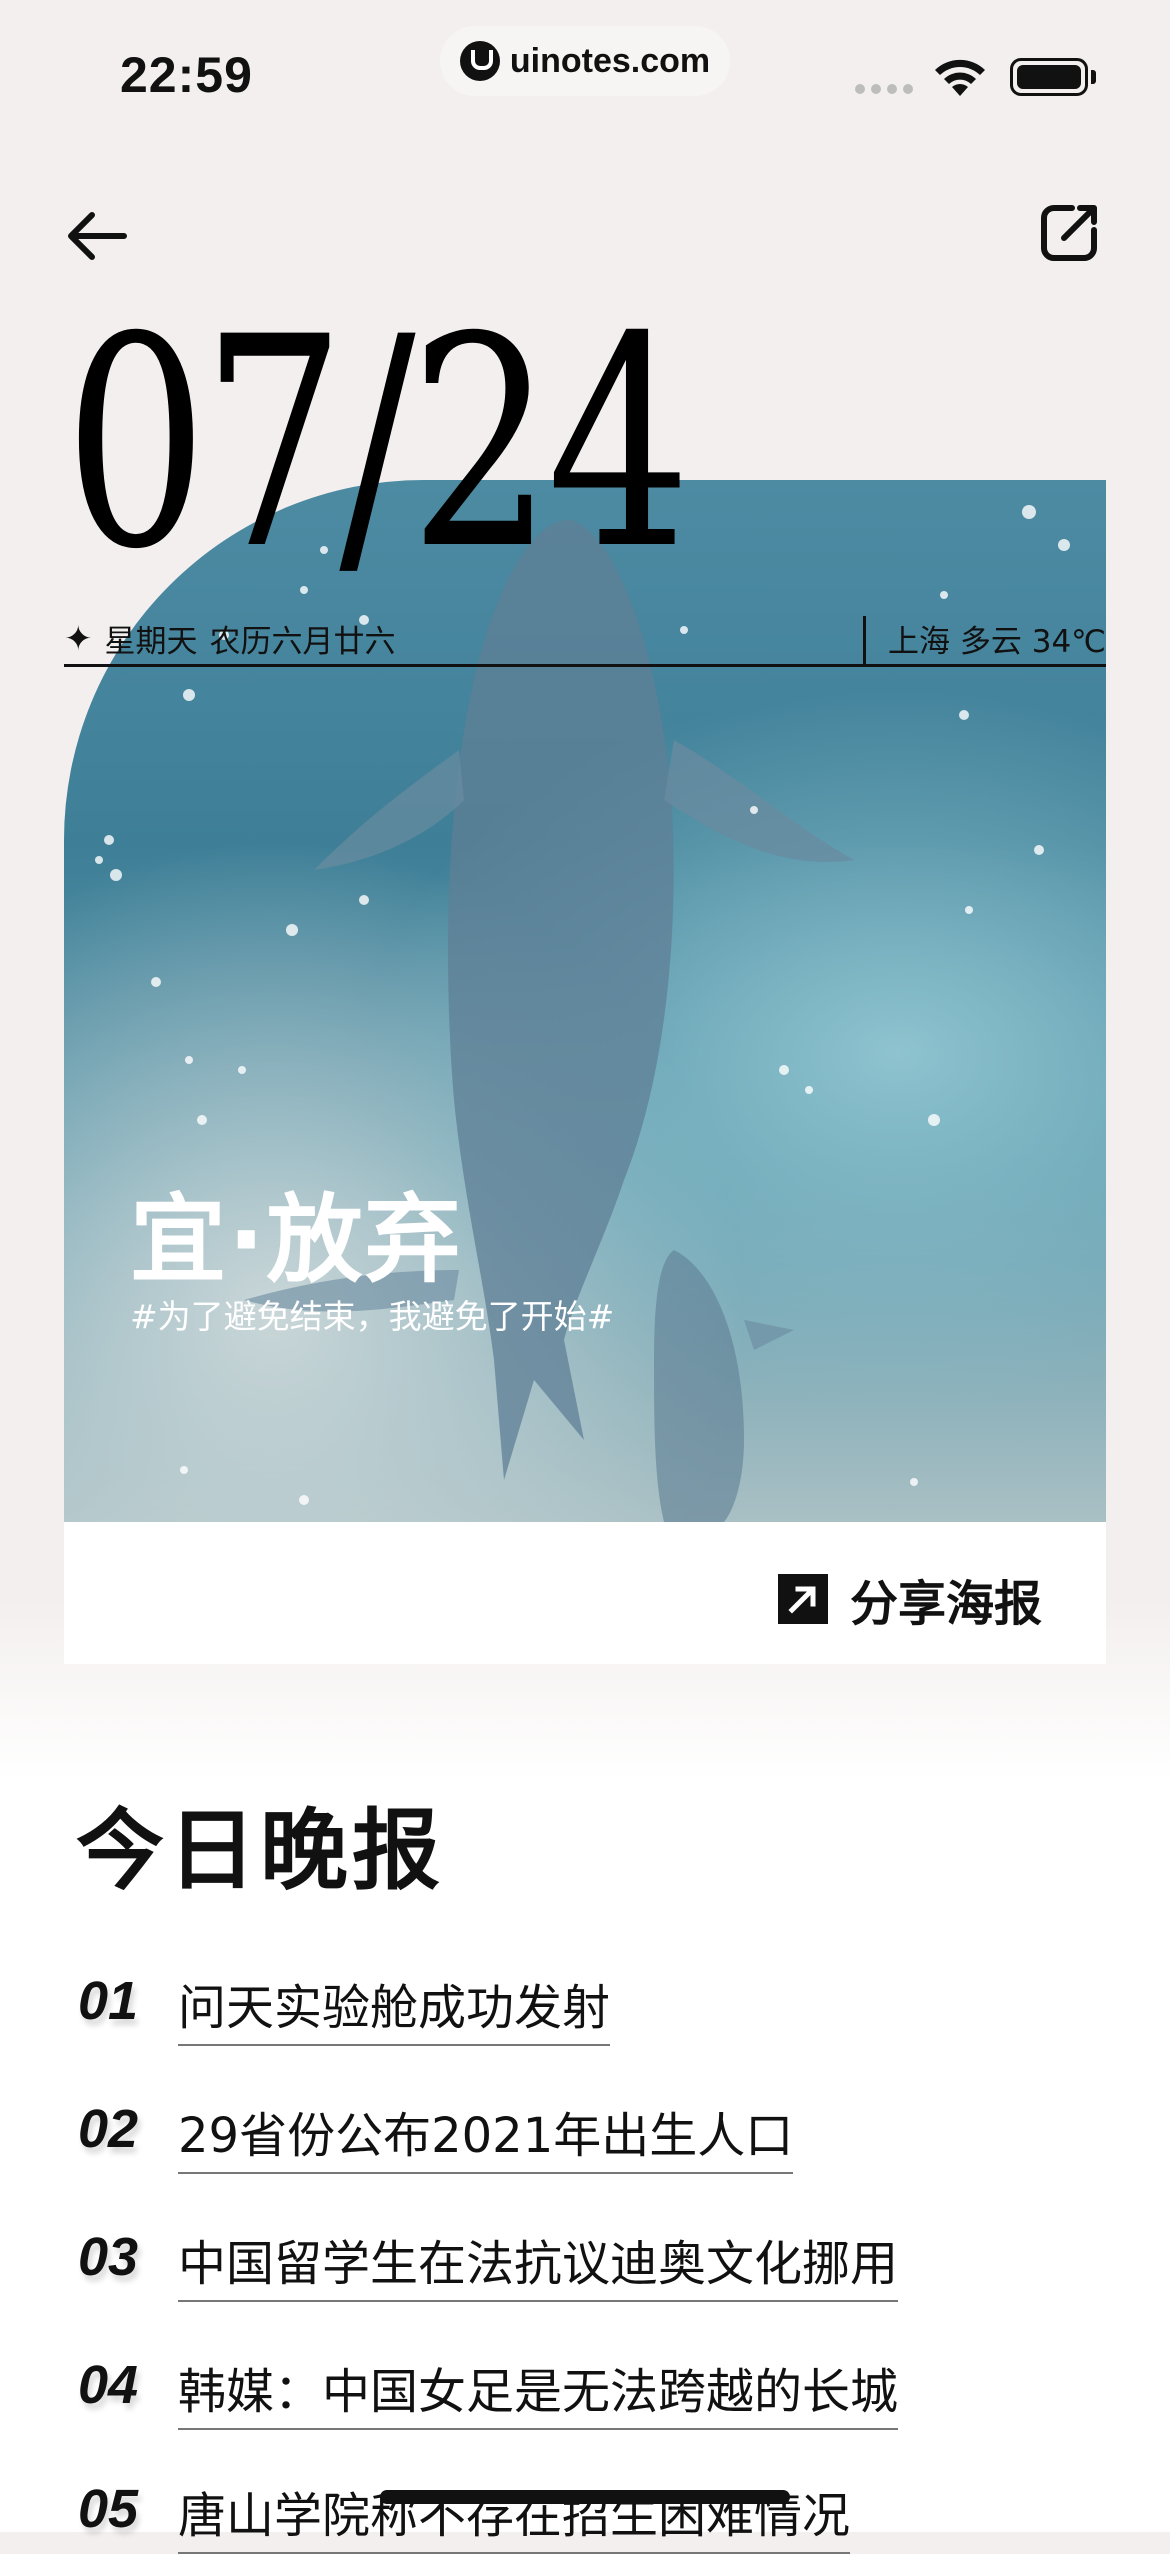 This screenshot has width=1170, height=2554. I want to click on lunar-date: 农历六月廿六, so click(302, 642).